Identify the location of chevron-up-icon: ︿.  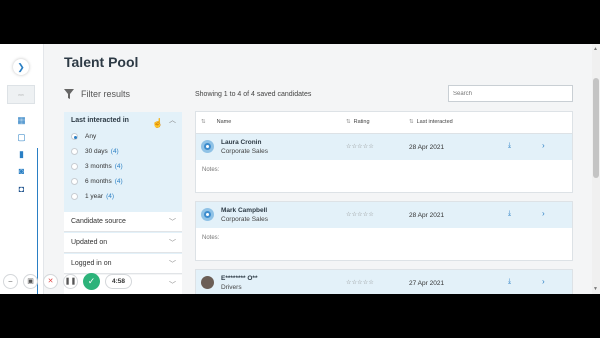
(172, 120).